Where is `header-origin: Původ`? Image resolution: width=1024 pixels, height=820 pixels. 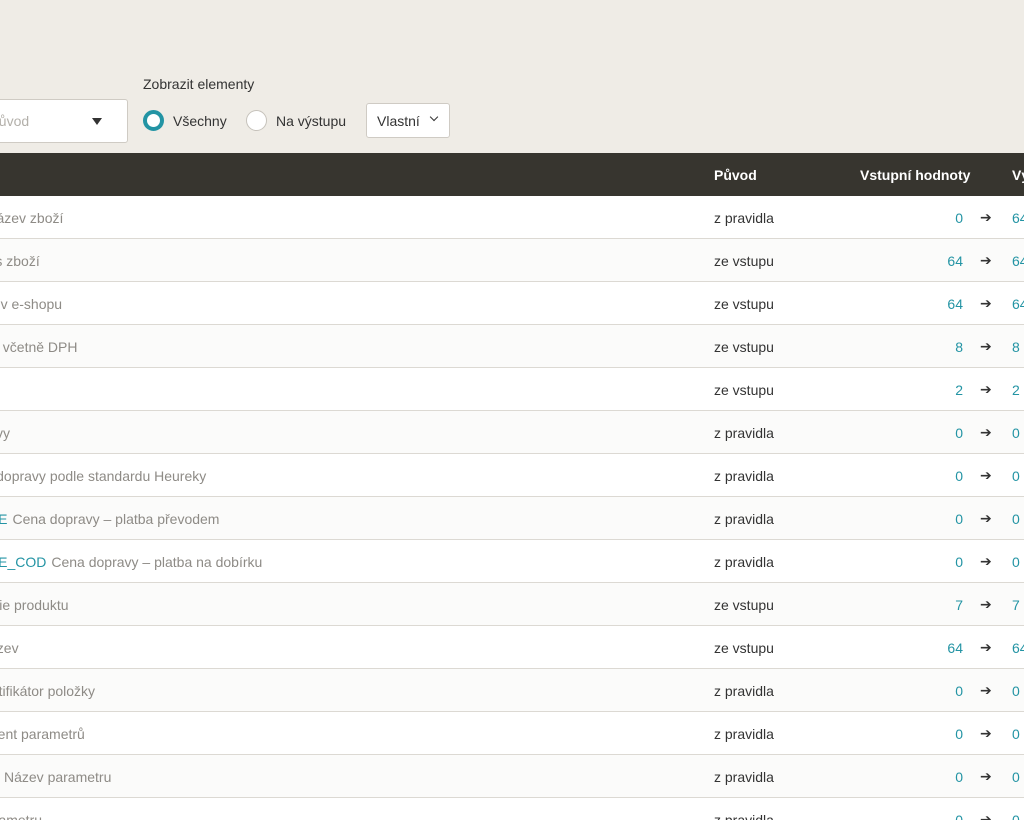 header-origin: Původ is located at coordinates (735, 175).